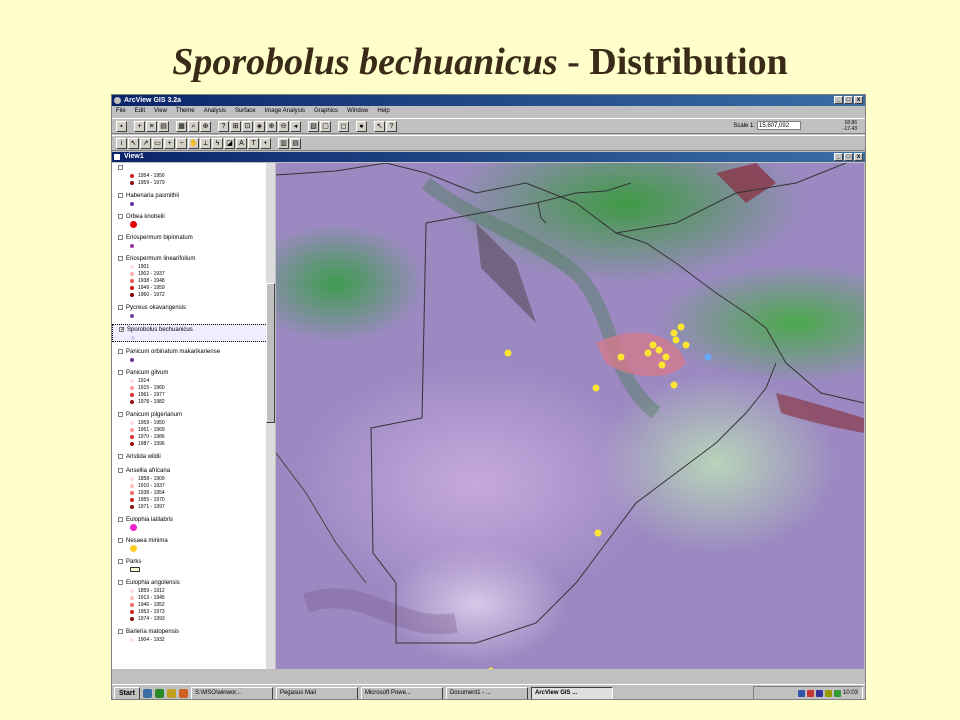 The height and width of the screenshot is (720, 960). Describe the element at coordinates (193, 456) in the screenshot. I see `toc-theme: Aristida wildii` at that location.